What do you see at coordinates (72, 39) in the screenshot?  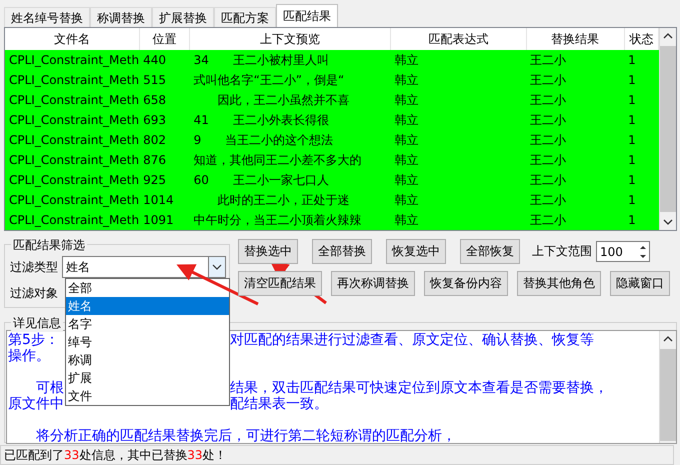 I see `column-header: 文件名` at bounding box center [72, 39].